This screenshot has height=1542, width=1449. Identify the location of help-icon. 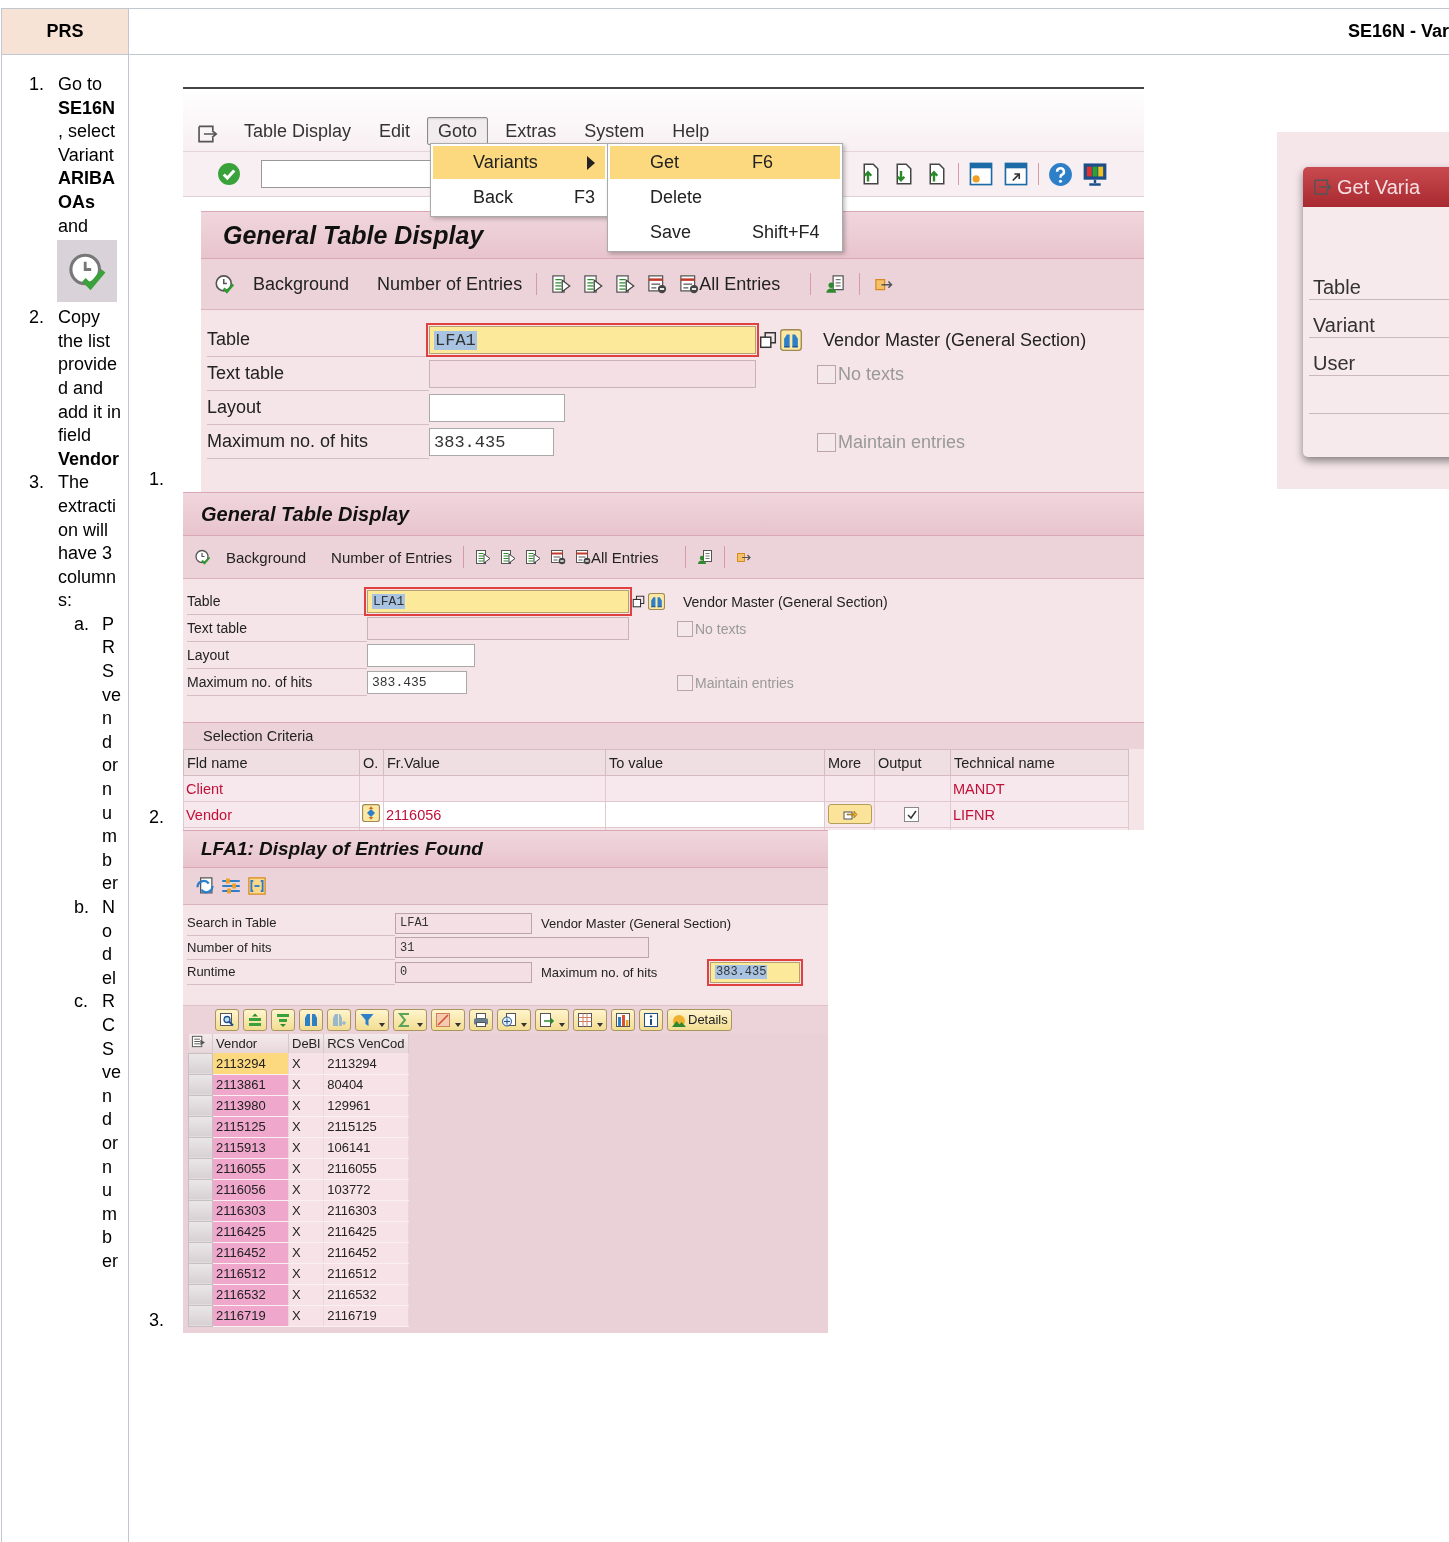
(1060, 174).